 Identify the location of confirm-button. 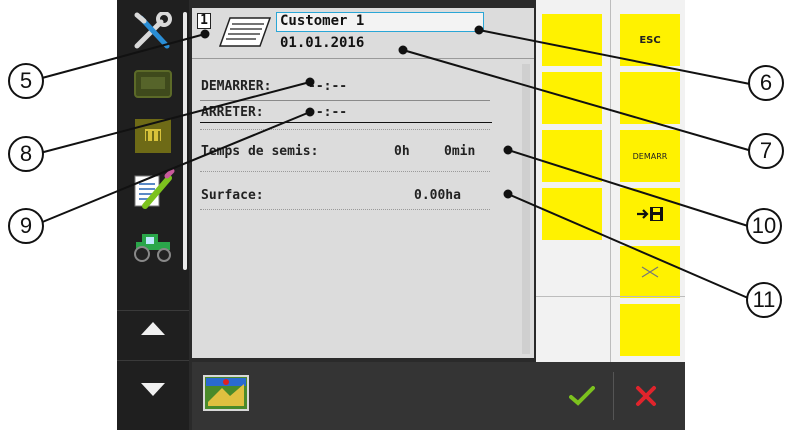
(582, 396).